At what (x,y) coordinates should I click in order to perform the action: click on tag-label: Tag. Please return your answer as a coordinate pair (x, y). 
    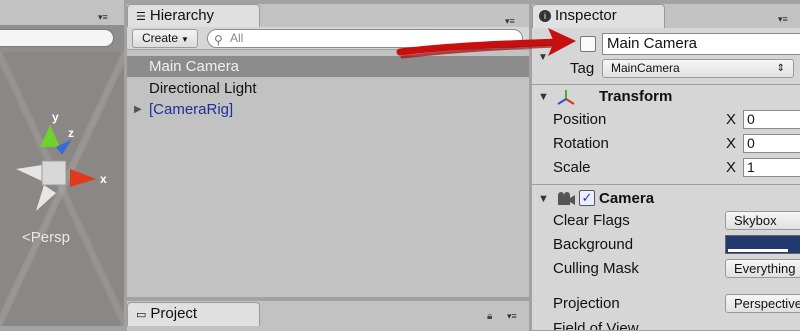
    Looking at the image, I should click on (582, 68).